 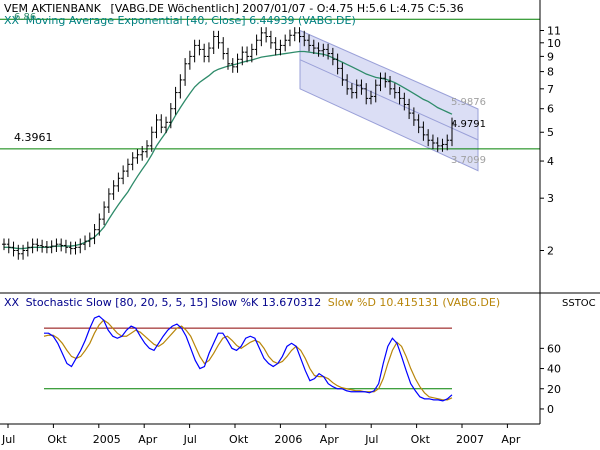 I want to click on price-tick-label: 5, so click(x=550, y=132).